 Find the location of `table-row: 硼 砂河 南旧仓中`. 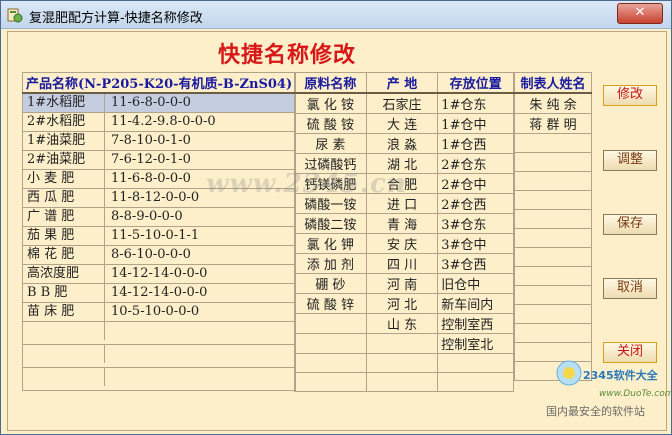

table-row: 硼 砂河 南旧仓中 is located at coordinates (404, 283).